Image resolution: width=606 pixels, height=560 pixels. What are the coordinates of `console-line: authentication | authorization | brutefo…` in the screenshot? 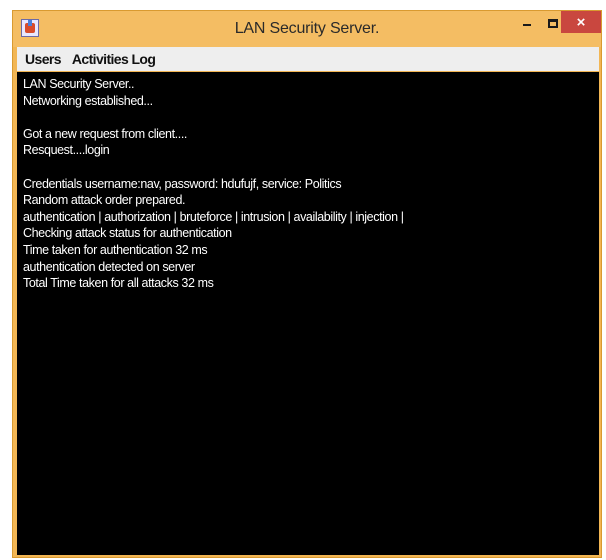 It's located at (213, 216).